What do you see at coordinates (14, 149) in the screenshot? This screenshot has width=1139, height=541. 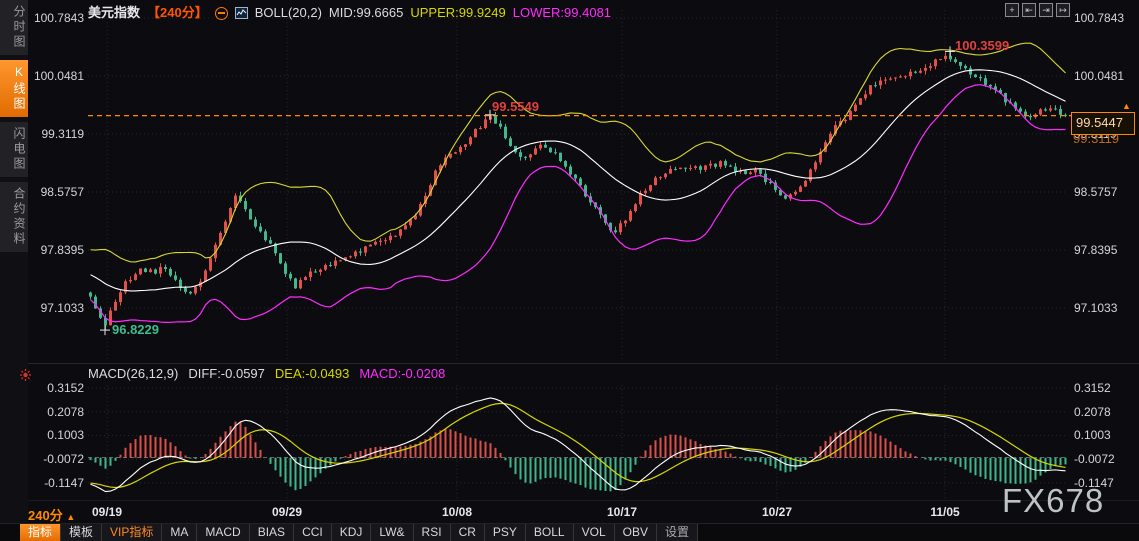 I see `sidebar-item-tab: 闪电图` at bounding box center [14, 149].